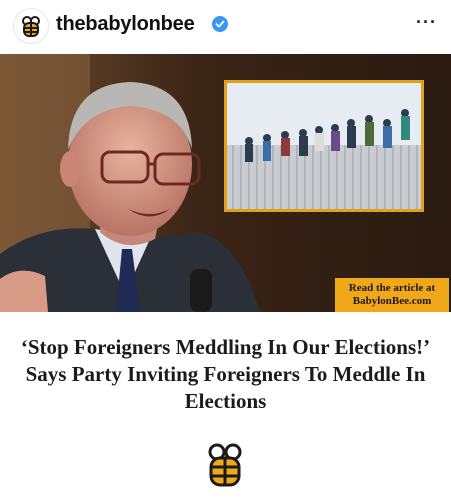 This screenshot has width=451, height=500. I want to click on read-article-badge: Read the article at BabylonBee.com, so click(392, 295).